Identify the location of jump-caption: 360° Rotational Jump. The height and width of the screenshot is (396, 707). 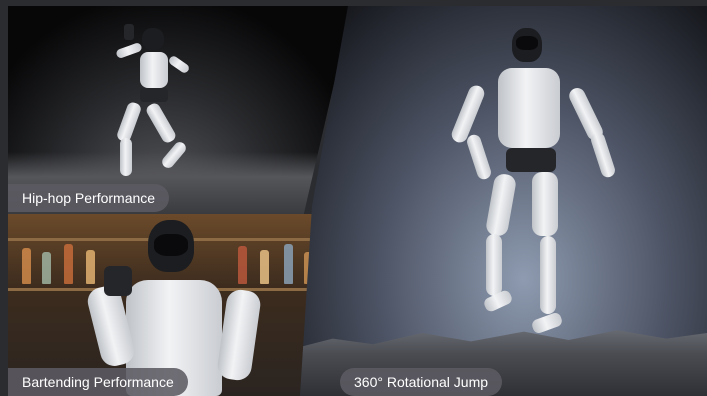
(421, 382).